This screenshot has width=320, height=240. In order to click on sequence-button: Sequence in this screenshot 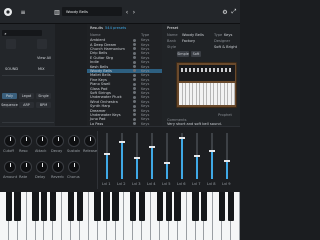, I will do `click(9, 105)`.